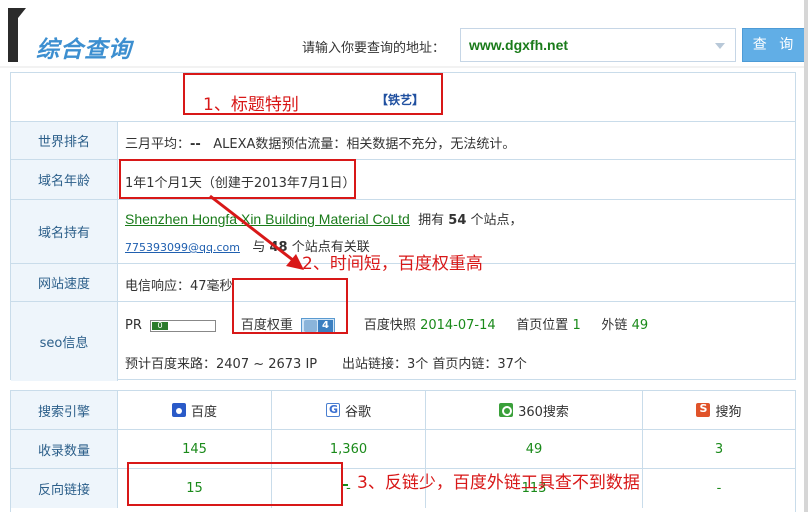 The height and width of the screenshot is (512, 808). I want to click on right-edge-strip, so click(806, 256).